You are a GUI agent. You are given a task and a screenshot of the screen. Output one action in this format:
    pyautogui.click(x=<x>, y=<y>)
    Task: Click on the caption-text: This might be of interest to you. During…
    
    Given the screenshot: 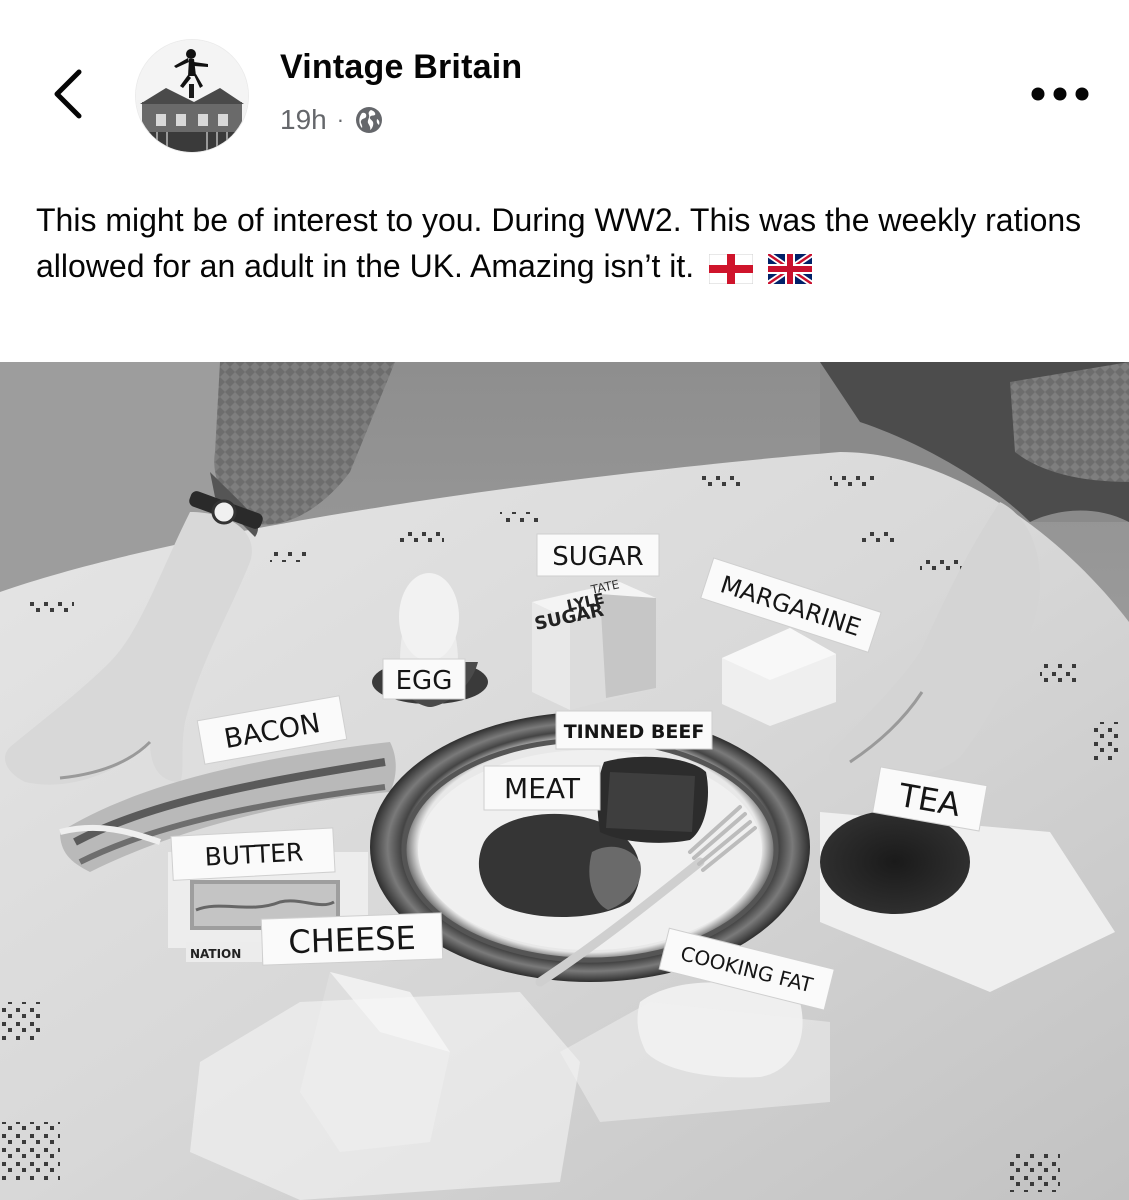 What is the action you would take?
    pyautogui.click(x=559, y=243)
    